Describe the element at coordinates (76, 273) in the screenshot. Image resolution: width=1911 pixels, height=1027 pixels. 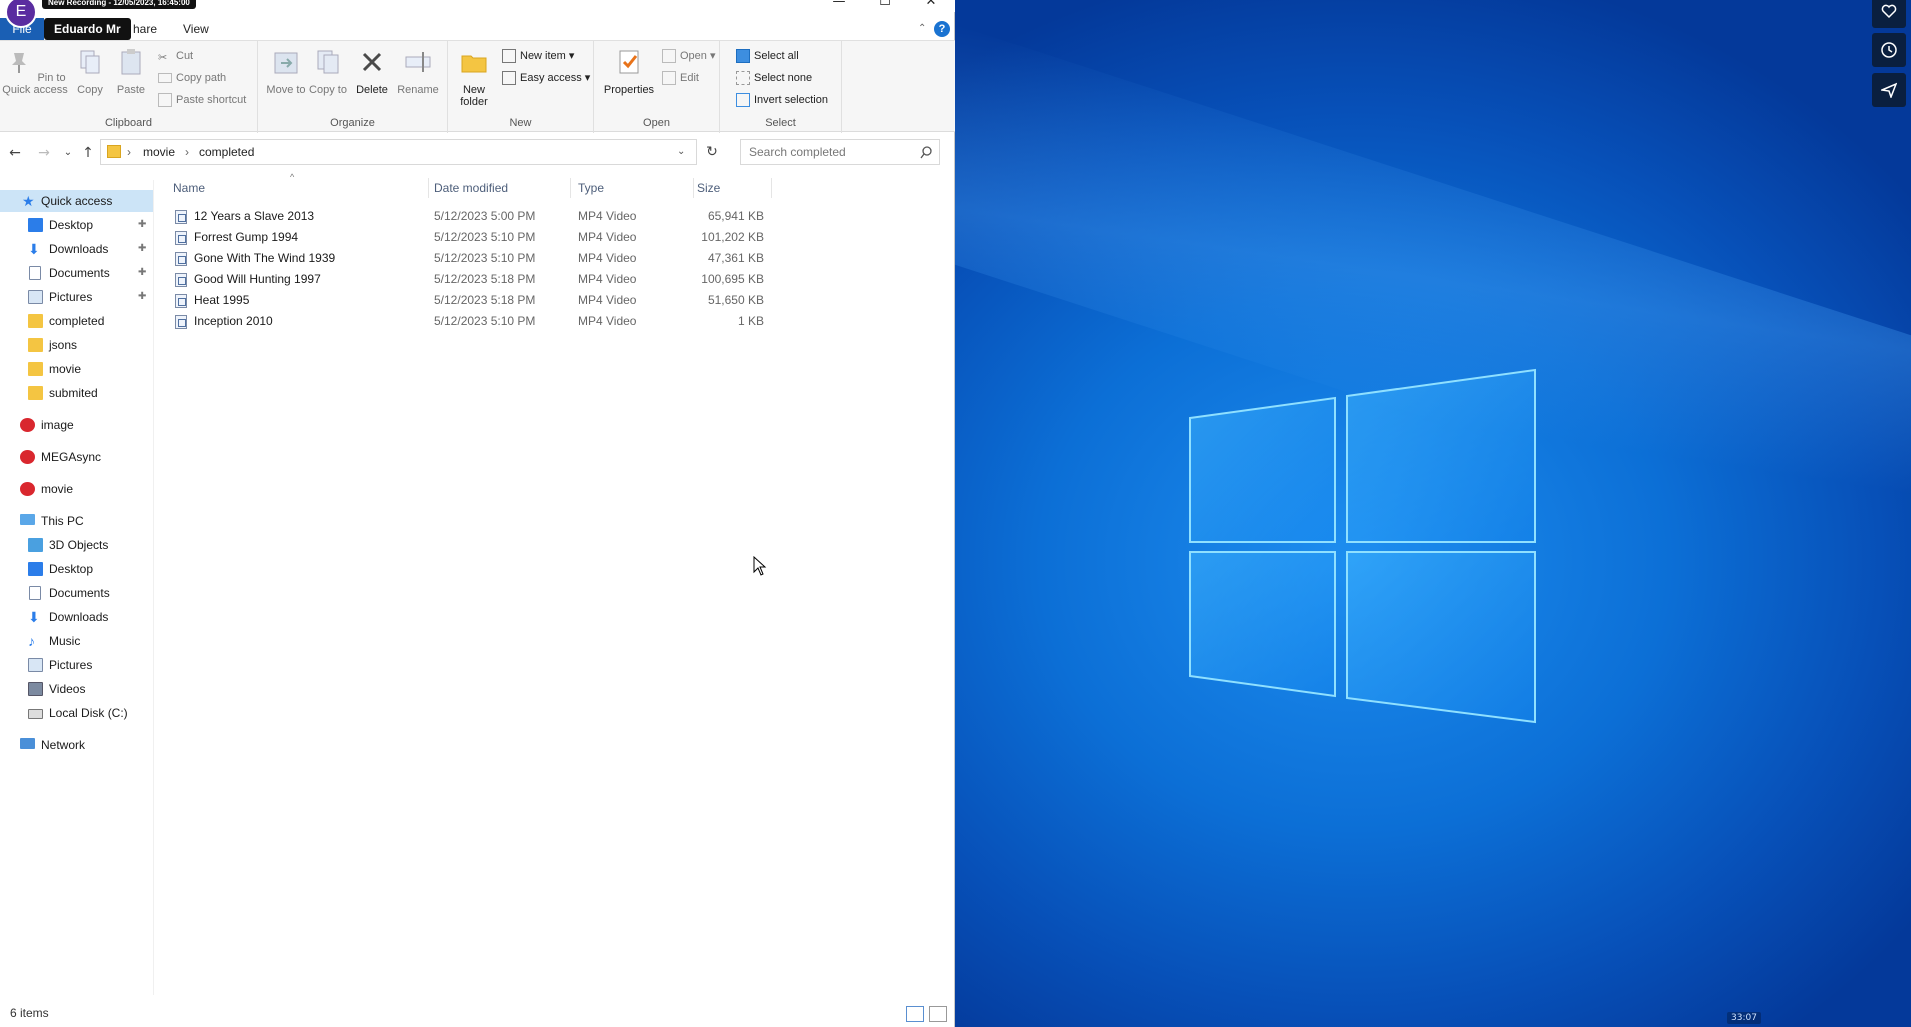
I see `sidebar-item-documents: Documents ✚` at that location.